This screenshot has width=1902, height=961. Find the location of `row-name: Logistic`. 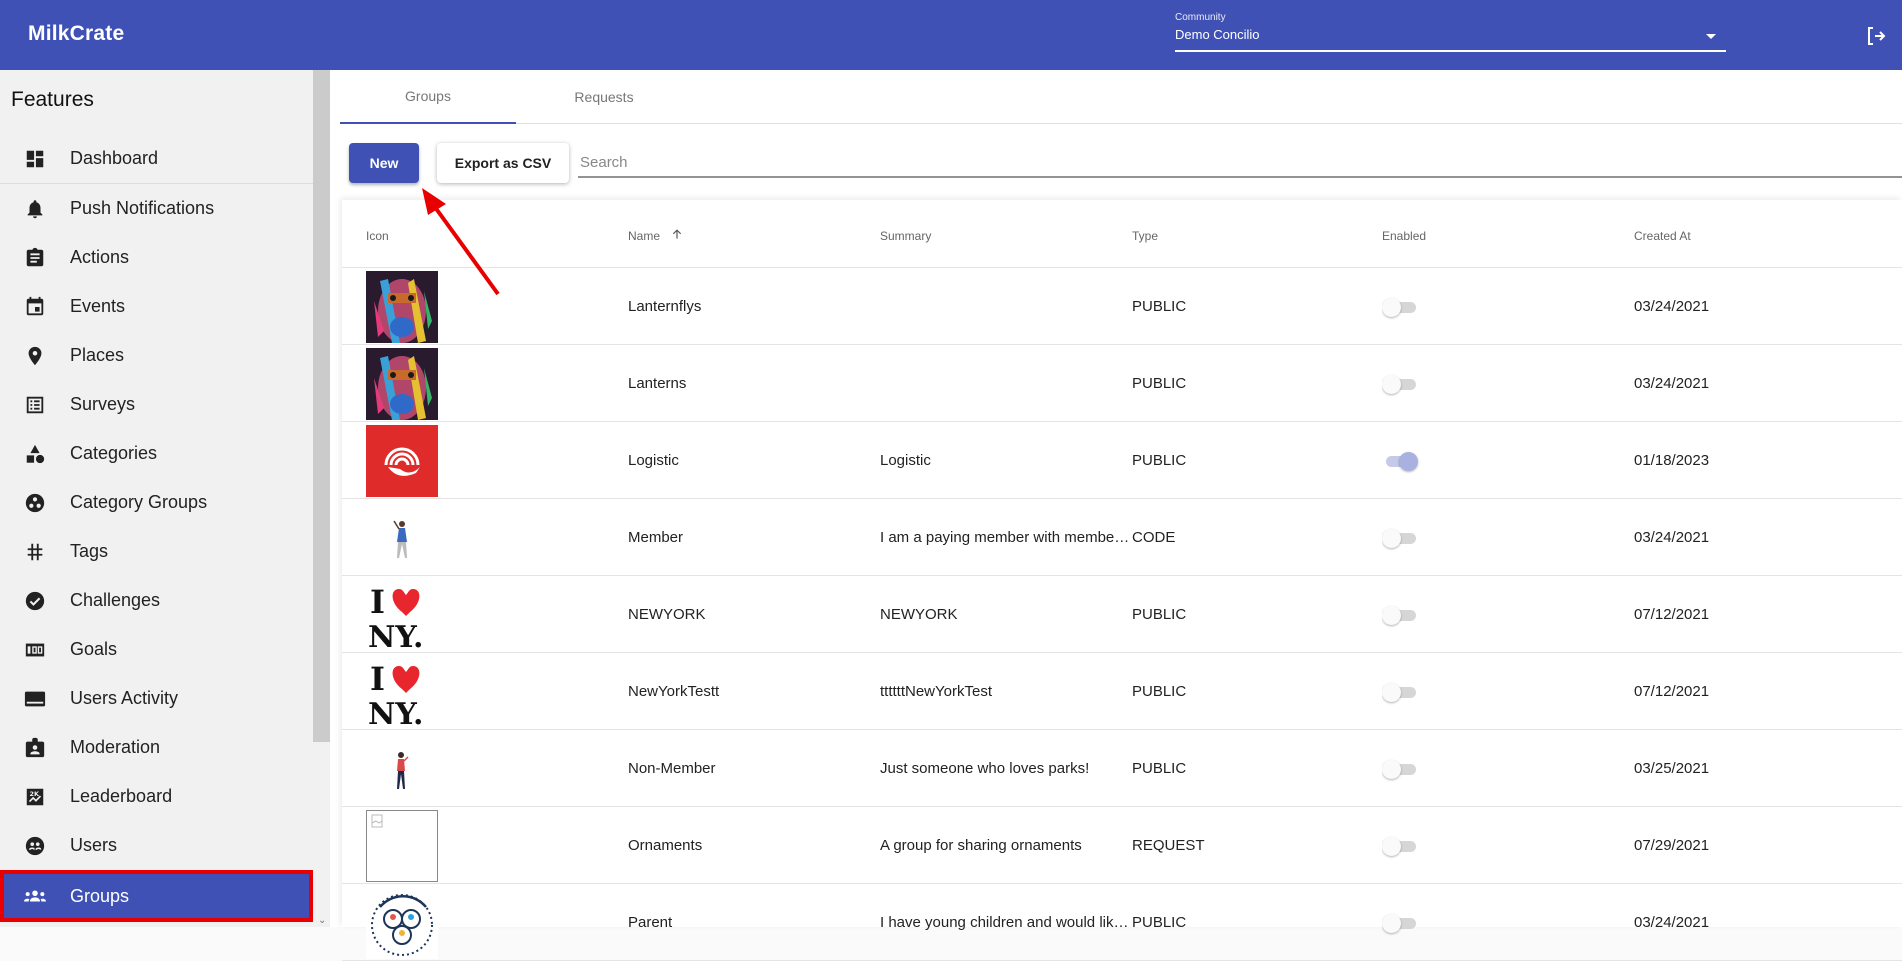

row-name: Logistic is located at coordinates (653, 460).